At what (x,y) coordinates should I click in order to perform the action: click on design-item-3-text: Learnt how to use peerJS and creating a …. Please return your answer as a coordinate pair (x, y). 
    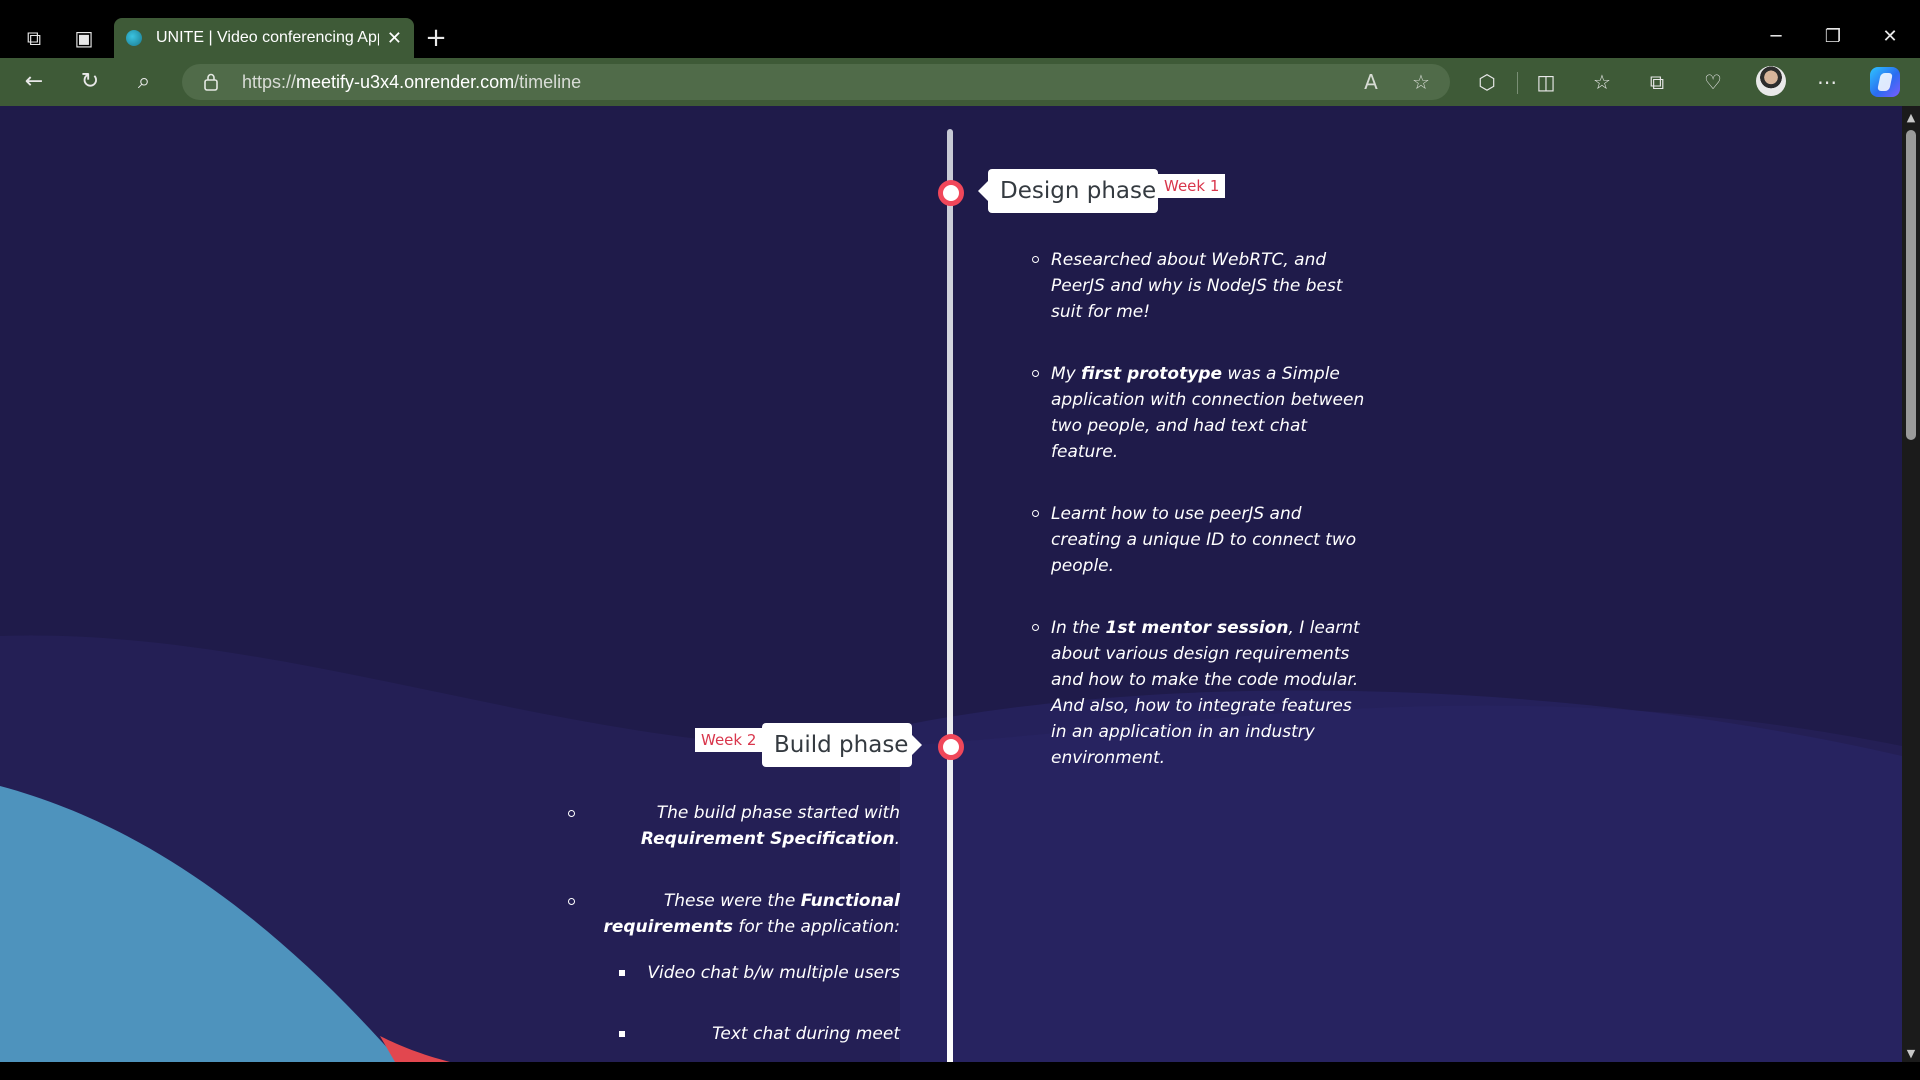
    Looking at the image, I should click on (1204, 540).